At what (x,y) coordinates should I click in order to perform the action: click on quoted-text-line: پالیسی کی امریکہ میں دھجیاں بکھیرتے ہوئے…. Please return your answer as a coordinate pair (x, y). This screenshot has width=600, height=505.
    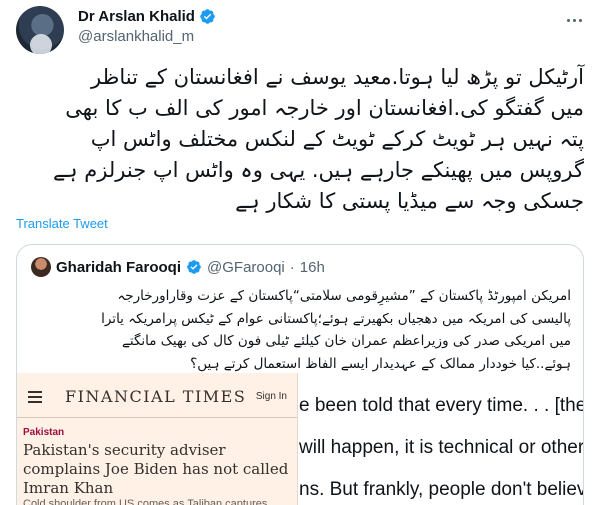
    Looking at the image, I should click on (336, 318).